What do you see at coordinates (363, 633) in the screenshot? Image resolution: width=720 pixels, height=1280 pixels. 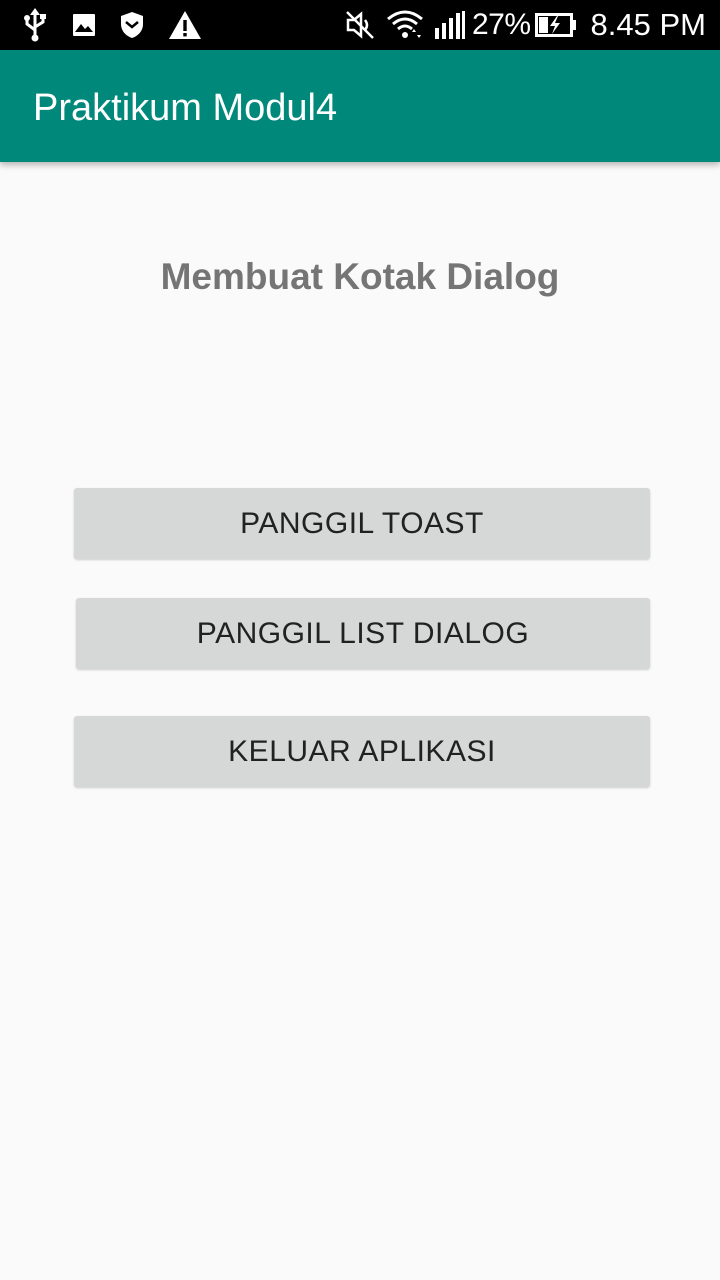 I see `panggil-list-dialog-button: PANGGIL LIST DIALOG` at bounding box center [363, 633].